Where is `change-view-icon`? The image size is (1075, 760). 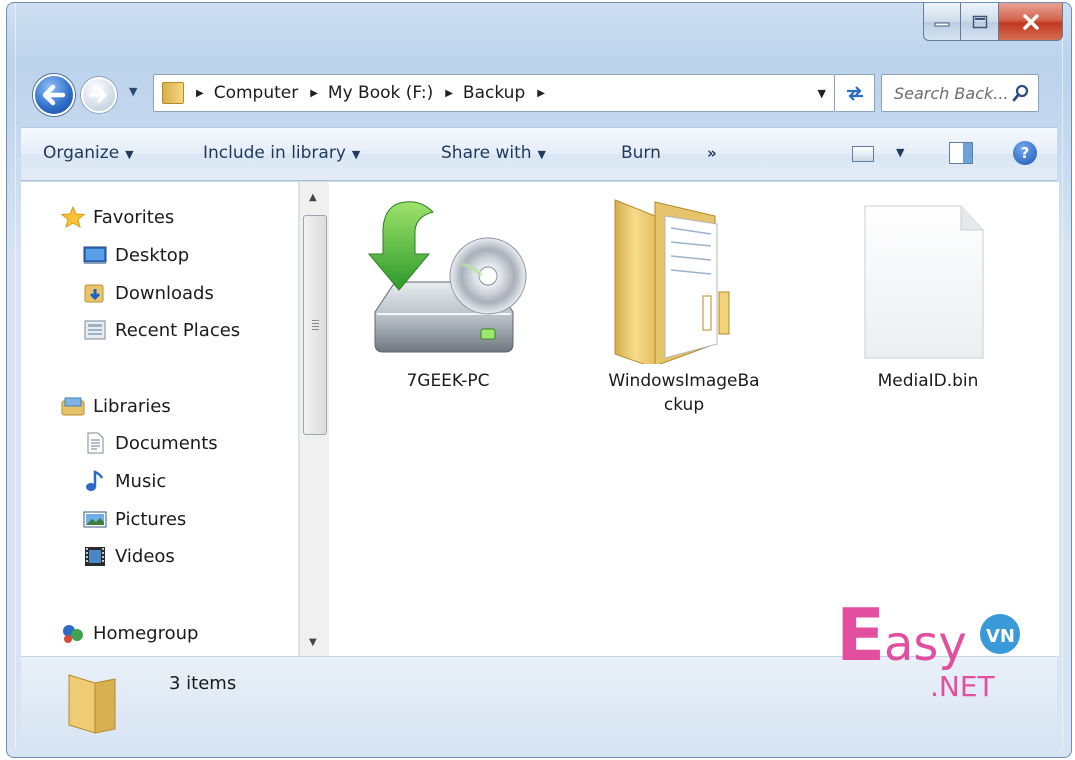
change-view-icon is located at coordinates (863, 154).